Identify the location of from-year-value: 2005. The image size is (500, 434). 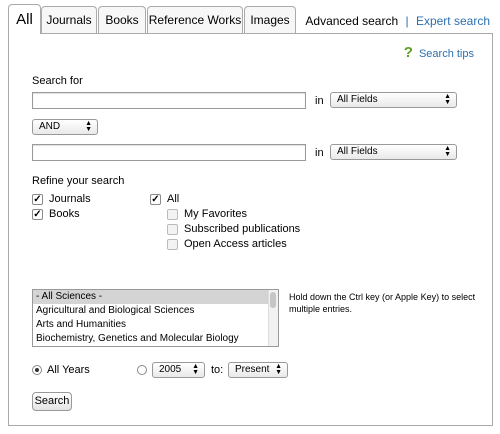
(170, 369).